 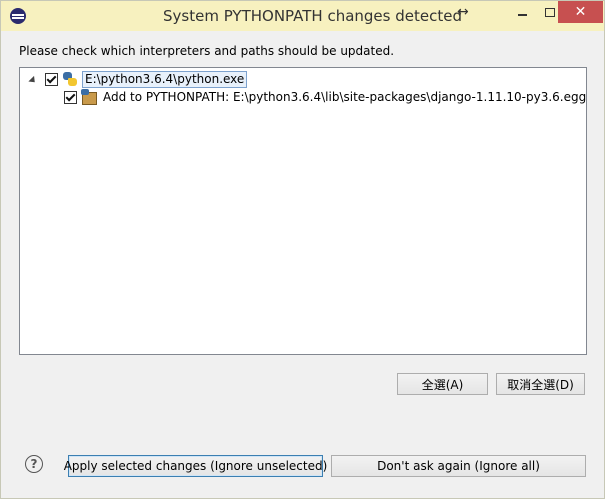 I want to click on close-button: ✕, so click(x=580, y=12).